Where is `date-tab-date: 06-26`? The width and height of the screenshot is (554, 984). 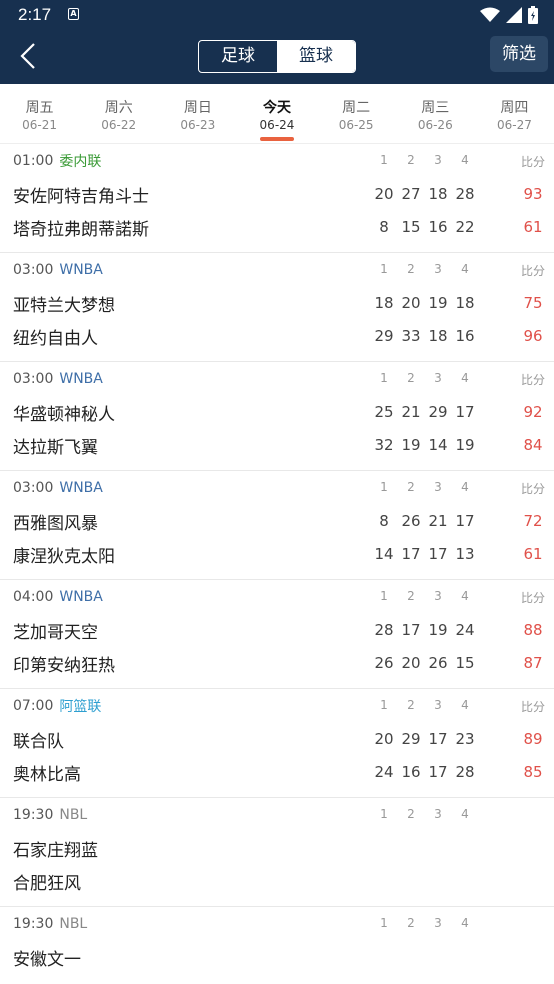
date-tab-date: 06-26 is located at coordinates (435, 125).